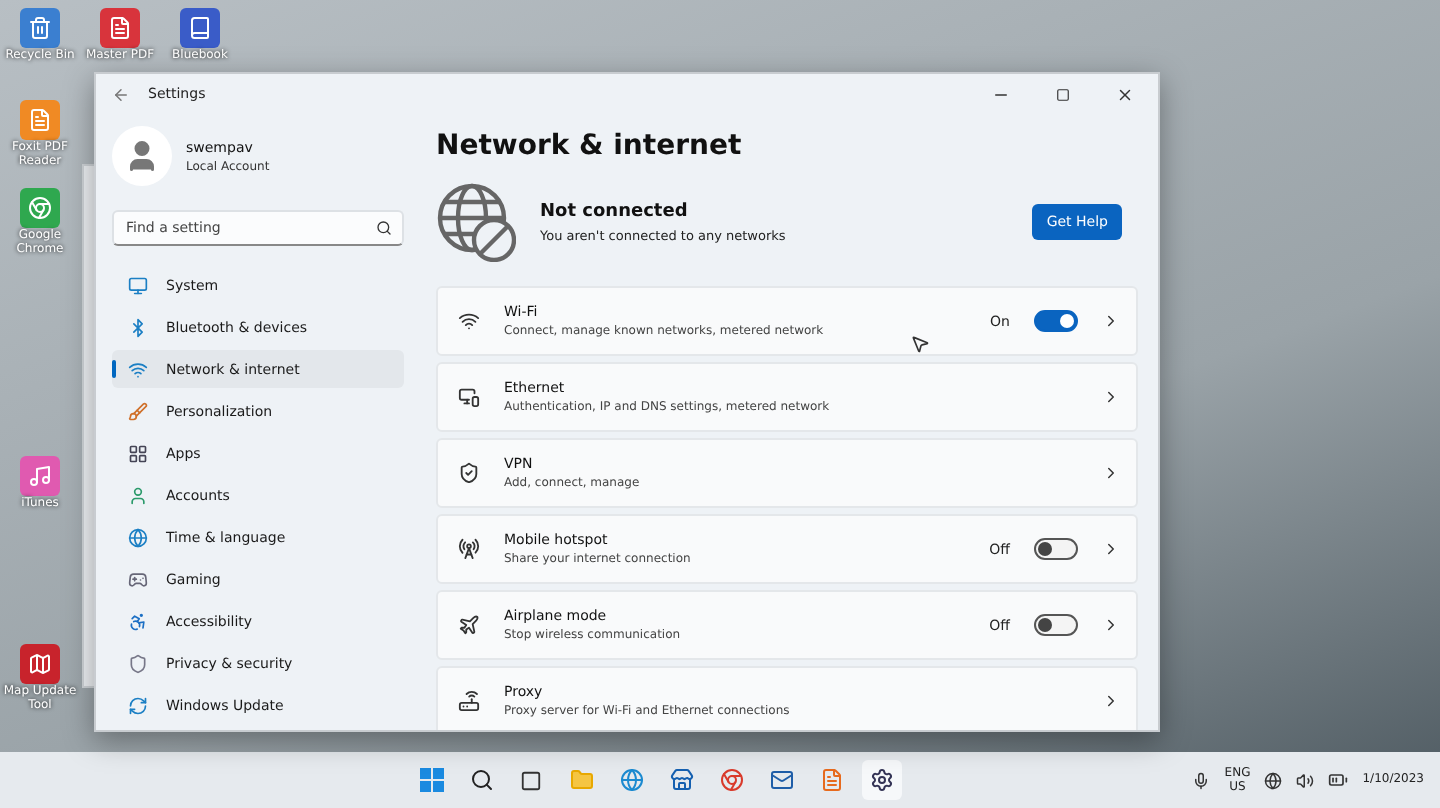  Describe the element at coordinates (920, 344) in the screenshot. I see `cursor-icon` at that location.